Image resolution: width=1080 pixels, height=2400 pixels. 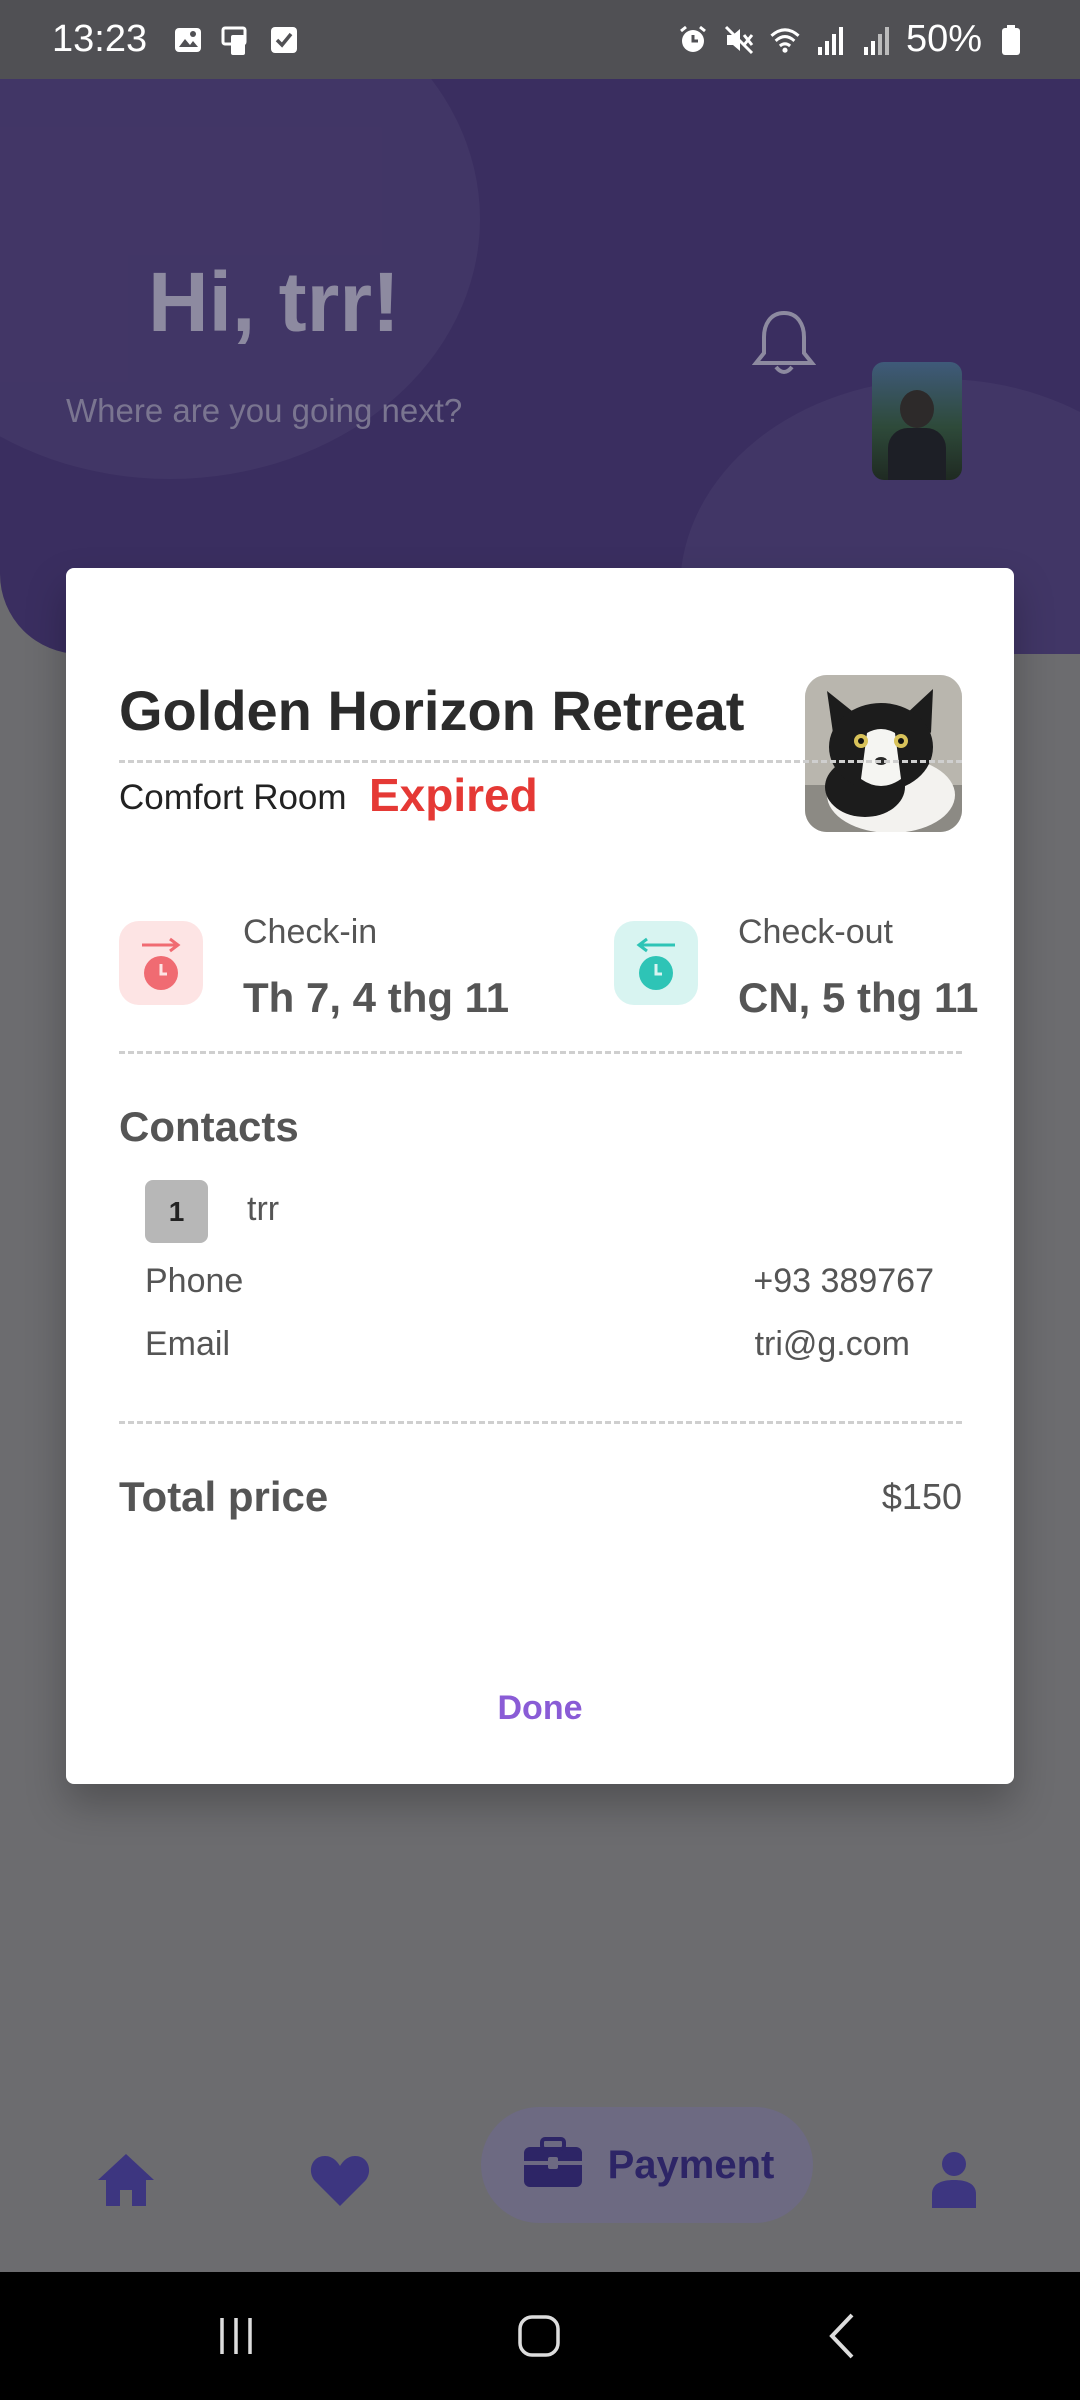 I want to click on battery-icon, so click(x=1011, y=40).